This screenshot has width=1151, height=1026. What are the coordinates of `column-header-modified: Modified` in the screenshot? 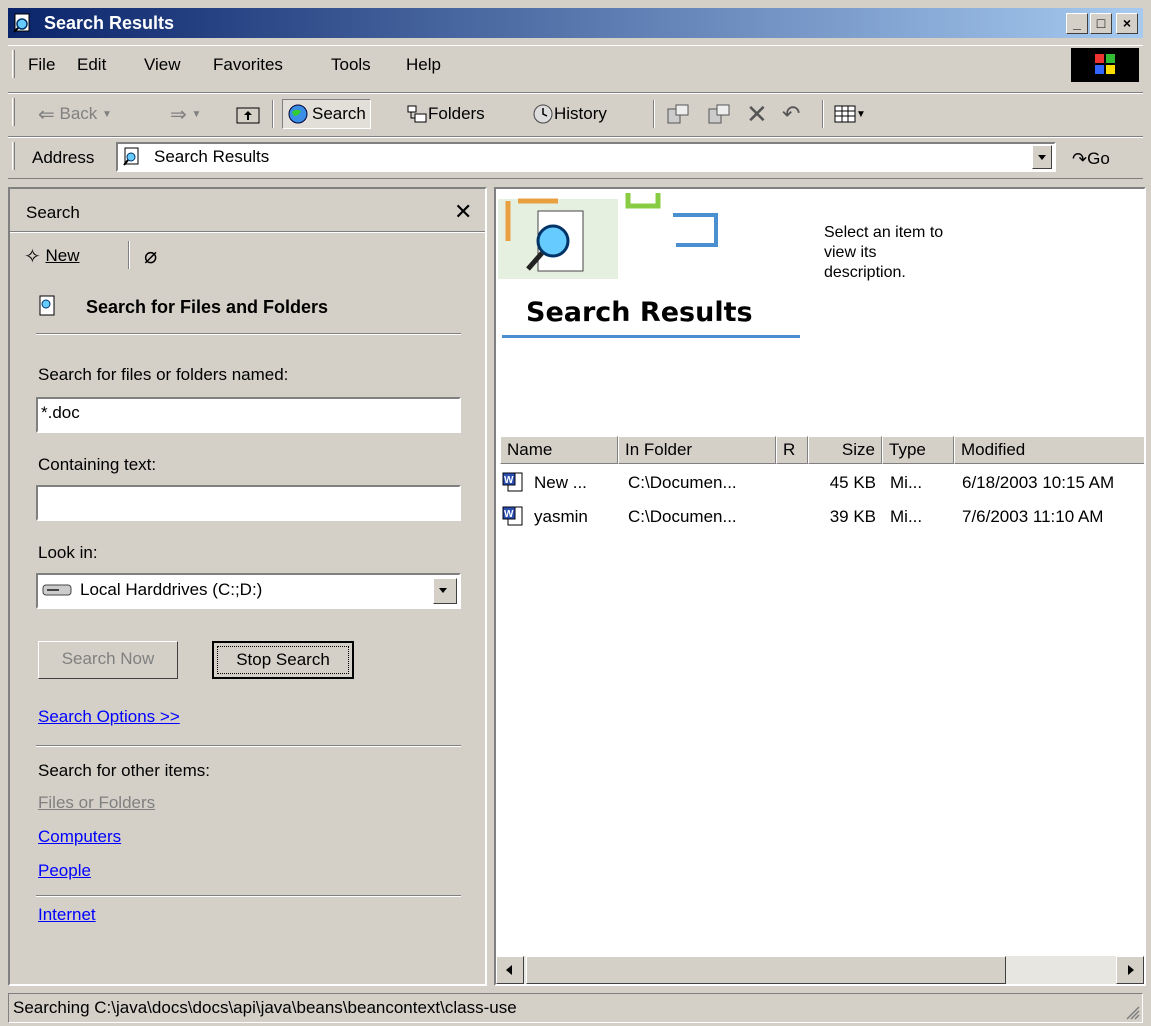 It's located at (1049, 450).